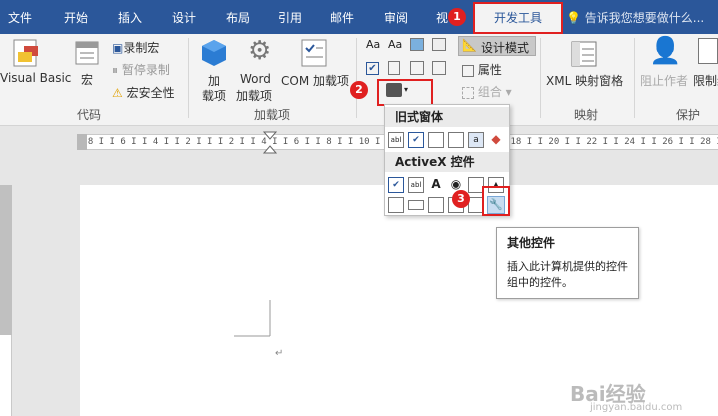  Describe the element at coordinates (416, 185) in the screenshot. I see `activex-text-box-icon: abl` at that location.